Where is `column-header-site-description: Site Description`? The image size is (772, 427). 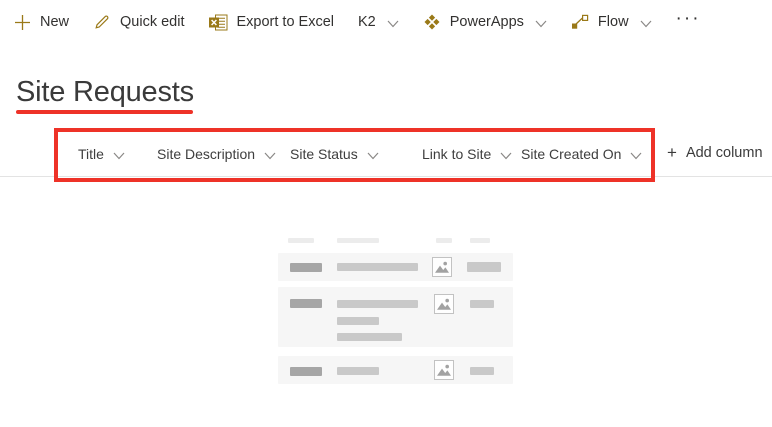
column-header-site-description: Site Description is located at coordinates (216, 154).